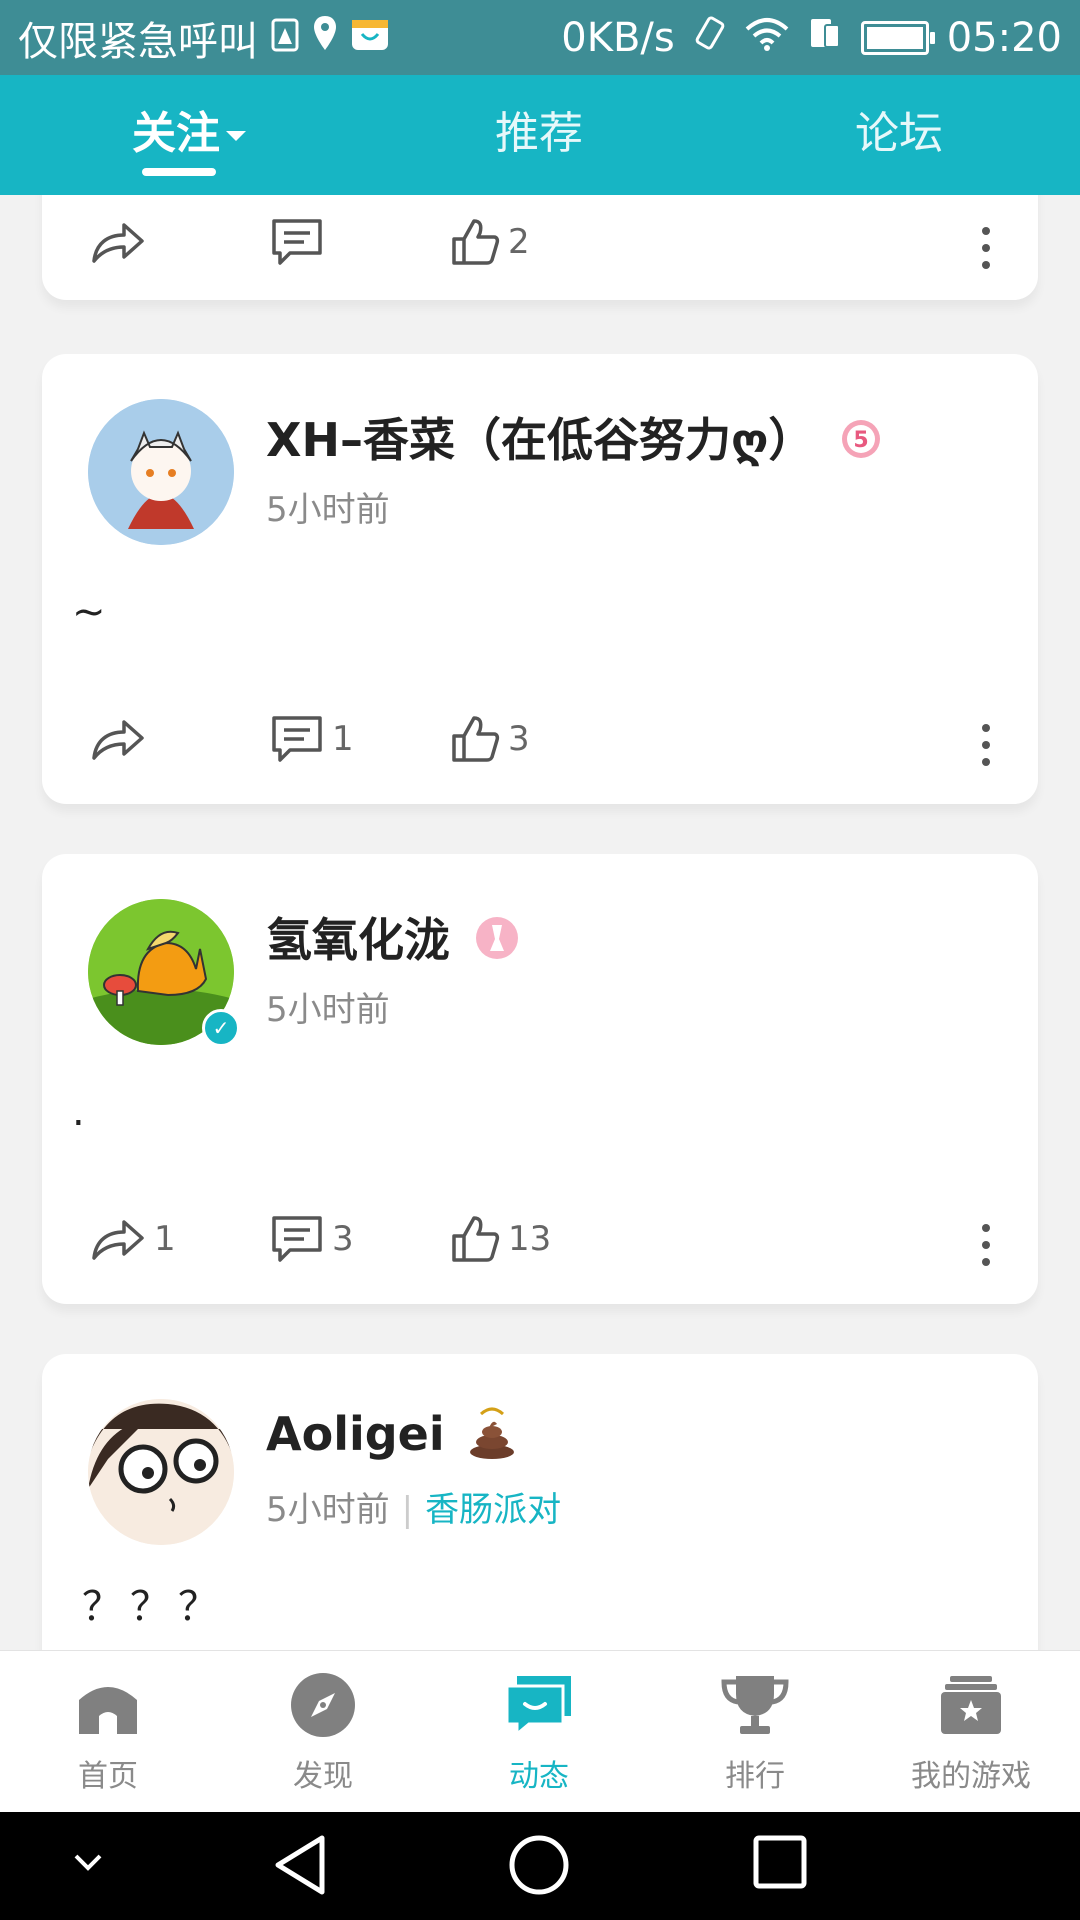 The image size is (1080, 1920). I want to click on game-box-icon, so click(971, 1705).